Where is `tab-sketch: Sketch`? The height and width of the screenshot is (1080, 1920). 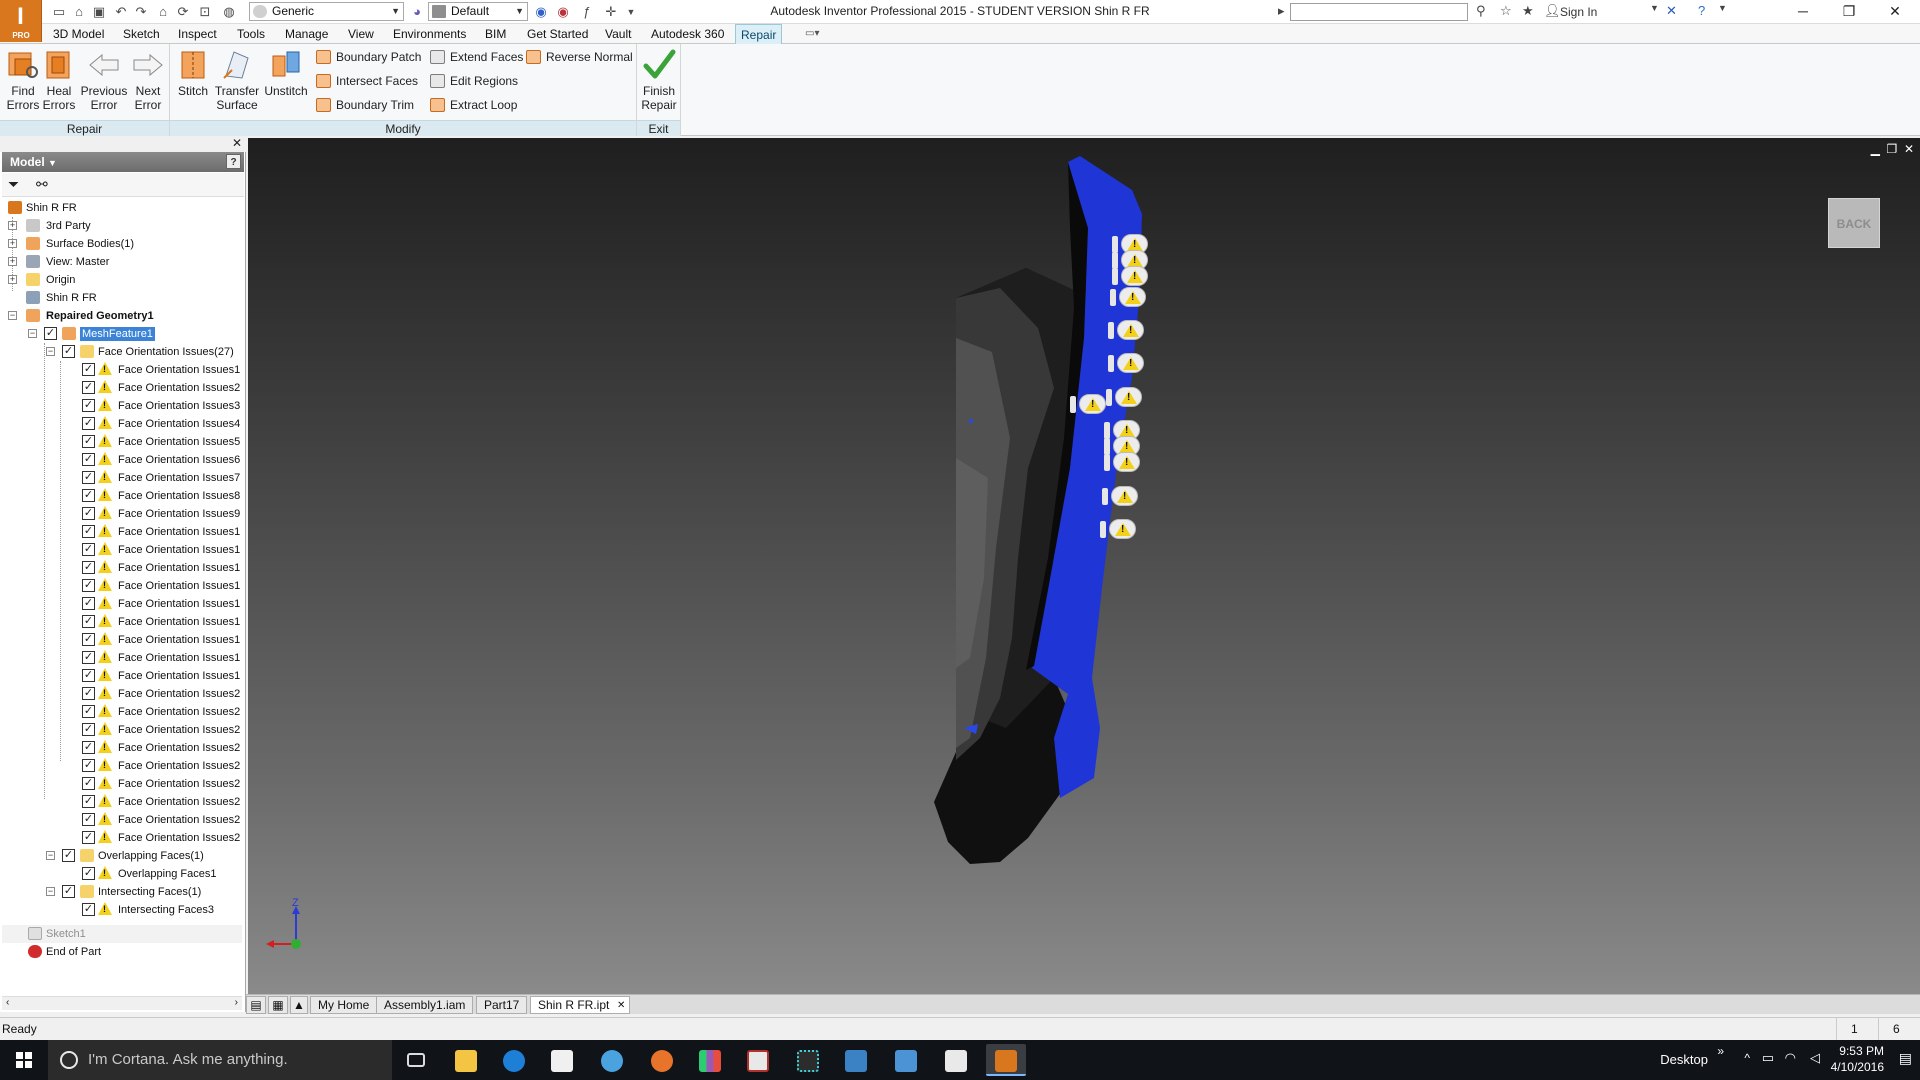 tab-sketch: Sketch is located at coordinates (141, 34).